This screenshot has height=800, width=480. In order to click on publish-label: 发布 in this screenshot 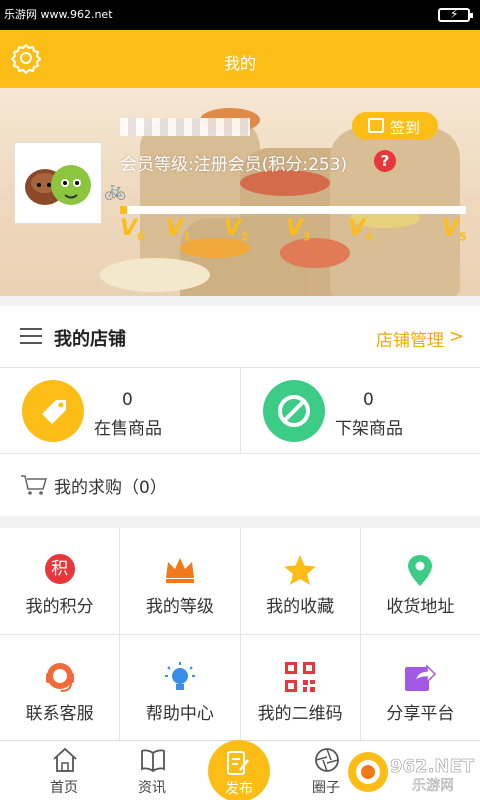, I will do `click(239, 789)`.